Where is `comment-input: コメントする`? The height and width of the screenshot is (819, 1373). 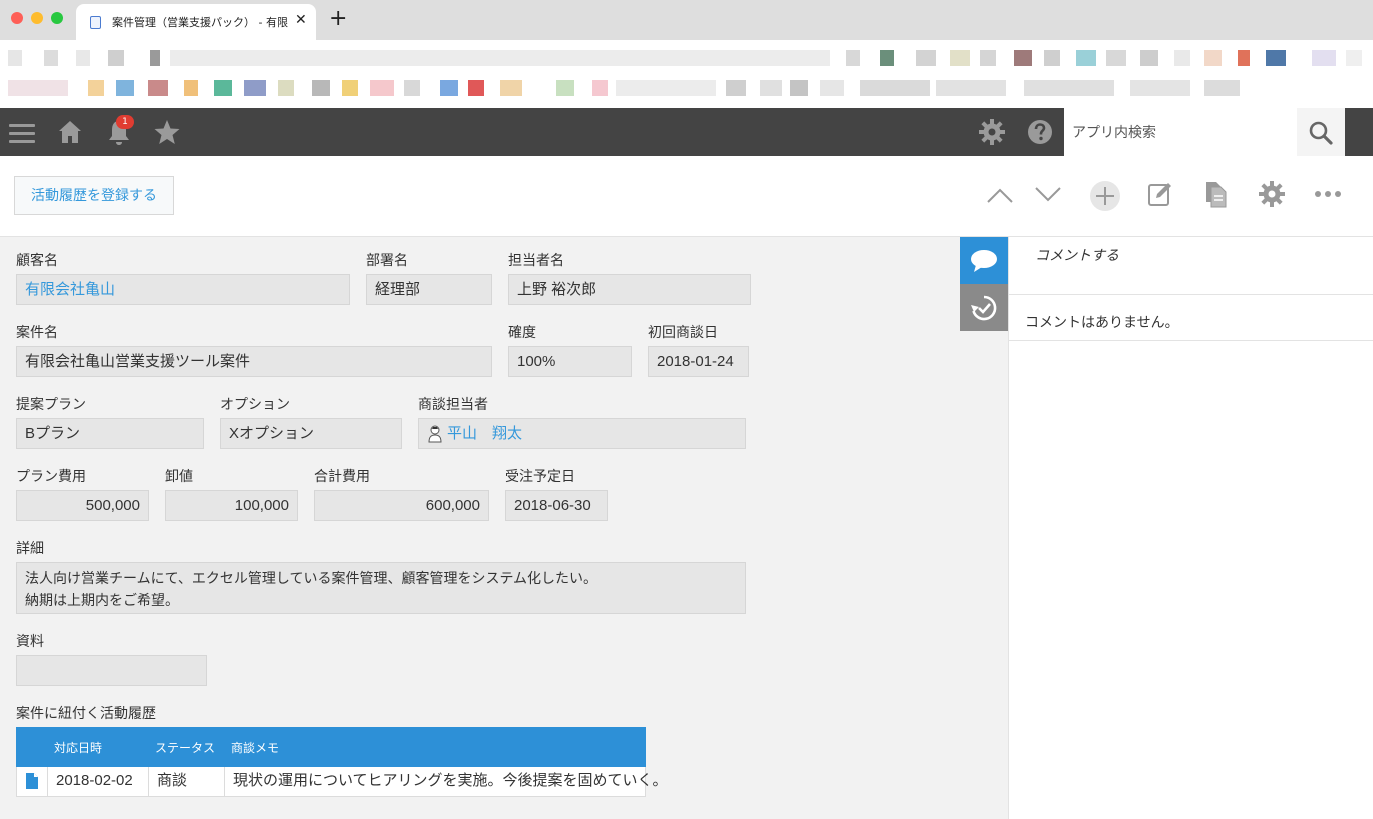 comment-input: コメントする is located at coordinates (1191, 266).